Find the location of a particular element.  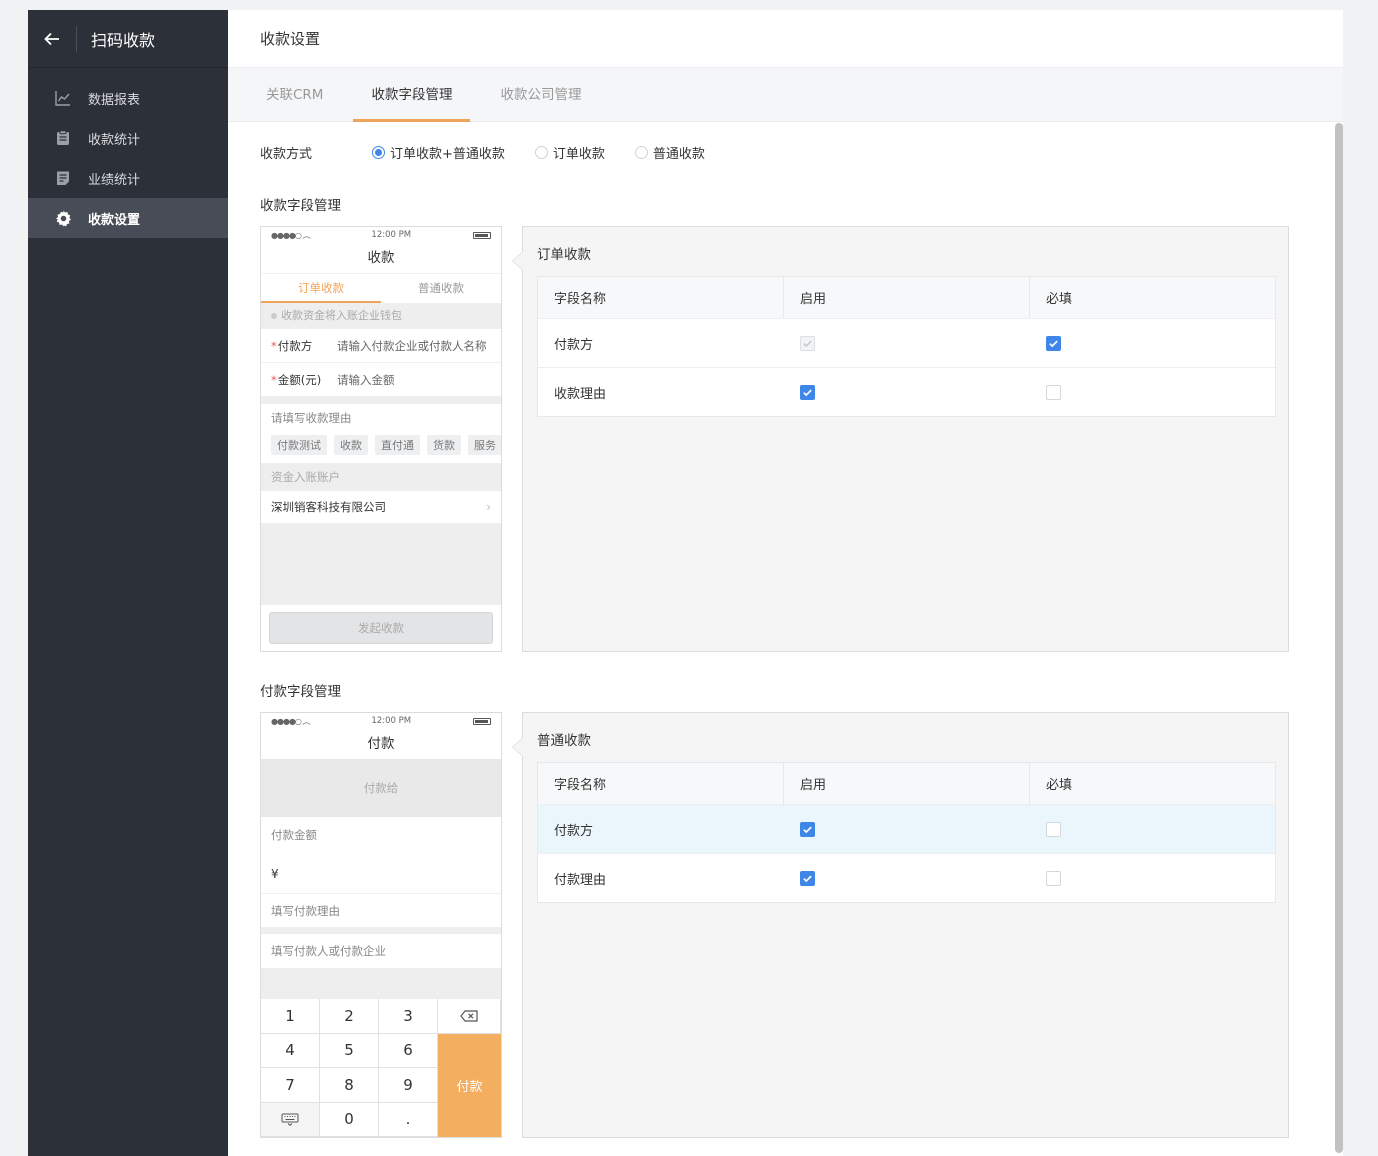

phone-title: 付款 is located at coordinates (381, 744).